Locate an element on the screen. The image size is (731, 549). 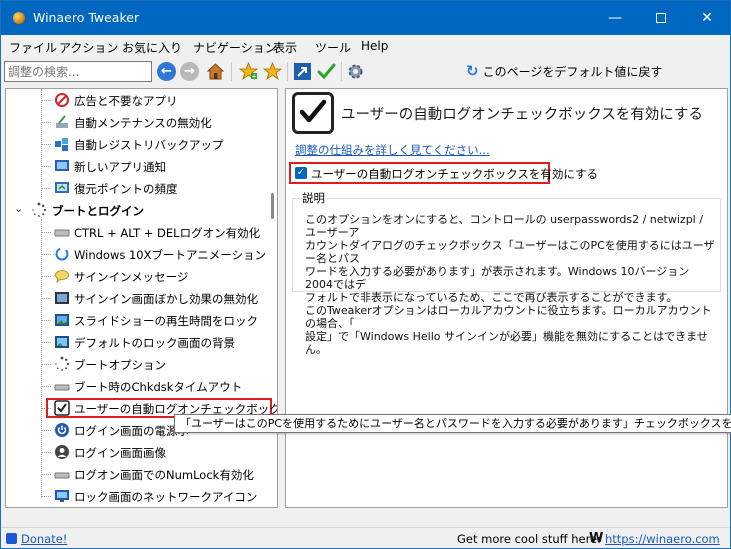
forward-arrow-icon: → is located at coordinates (189, 71).